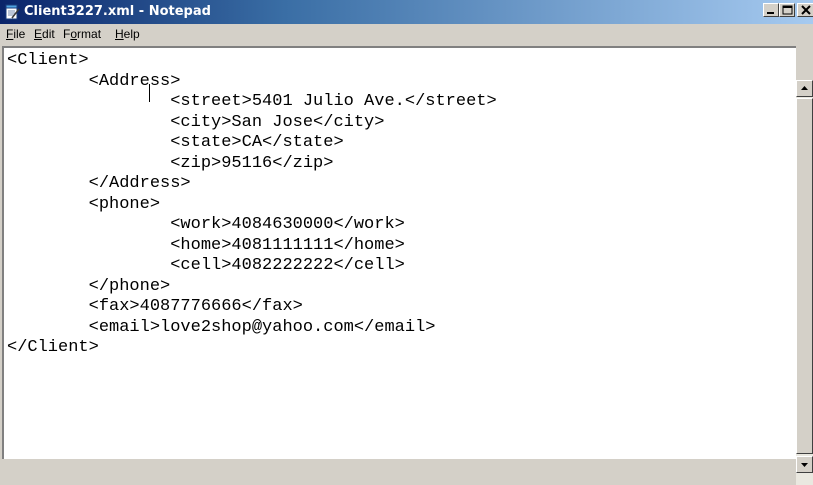  What do you see at coordinates (19, 34) in the screenshot?
I see `menu-file-label: ile` at bounding box center [19, 34].